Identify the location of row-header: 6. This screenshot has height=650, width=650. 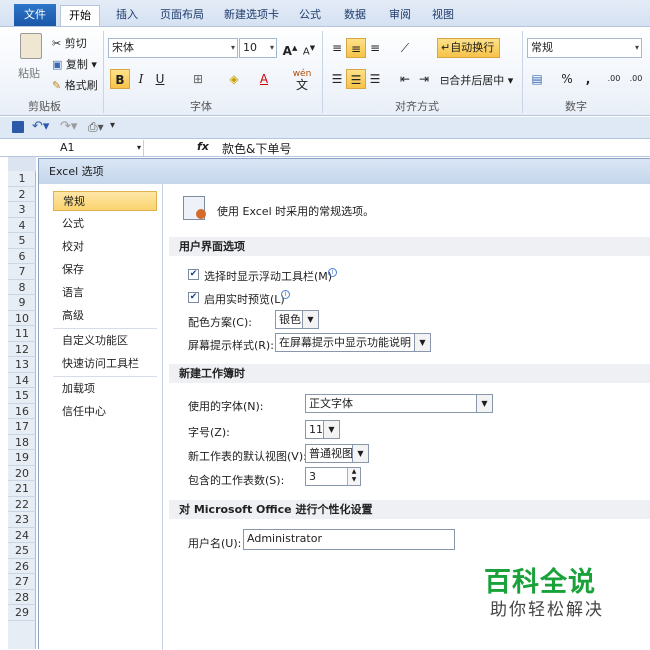
(22, 256).